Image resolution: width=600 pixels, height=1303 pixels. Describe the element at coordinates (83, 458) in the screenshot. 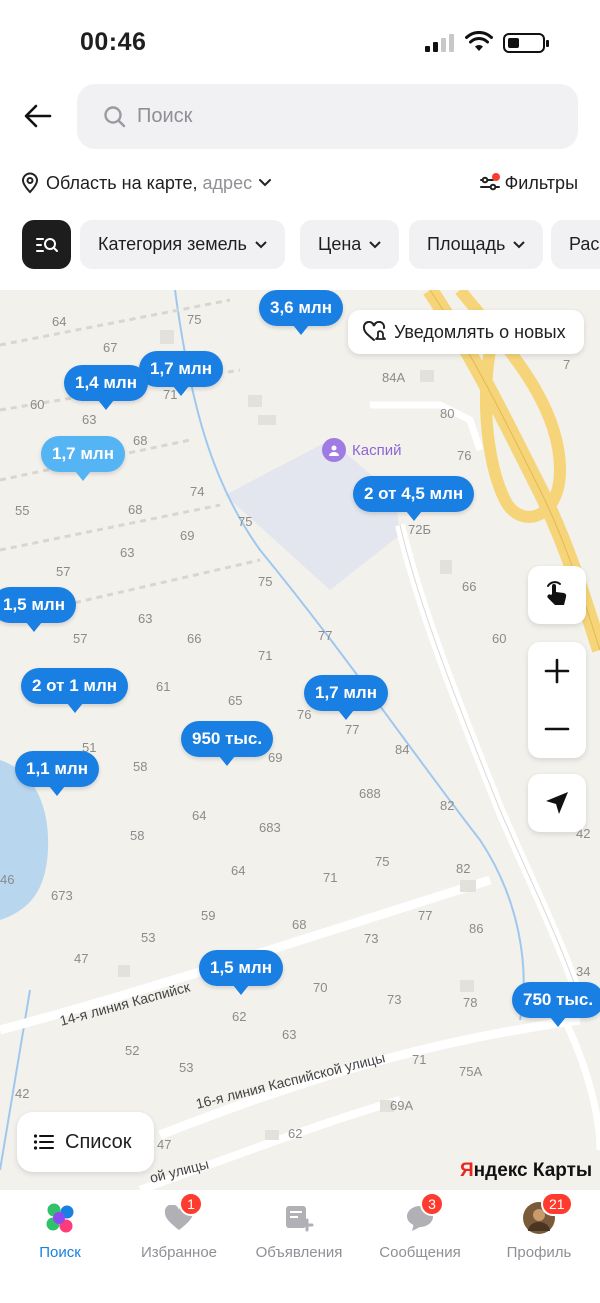

I see `price-pin-viewed: 1,7 млн` at that location.